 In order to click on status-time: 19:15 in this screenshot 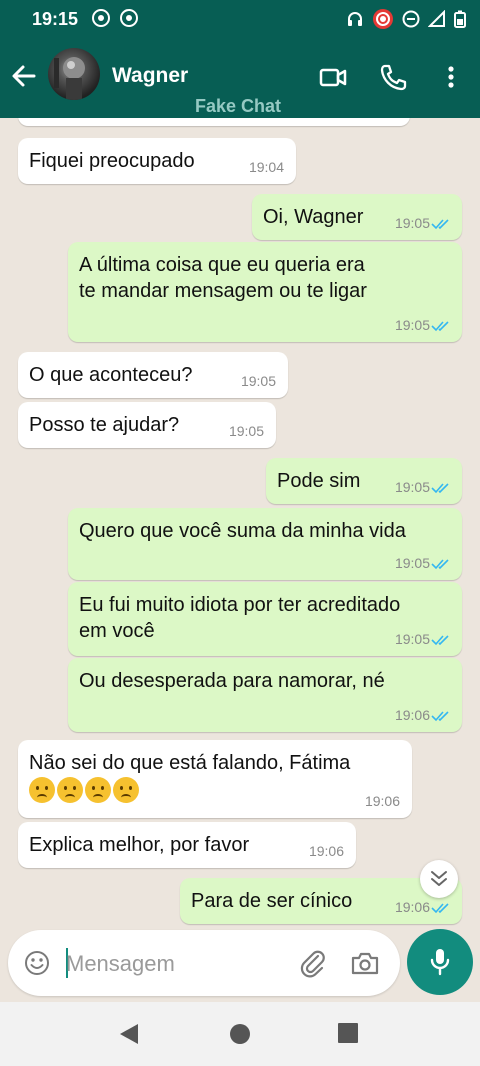, I will do `click(55, 19)`.